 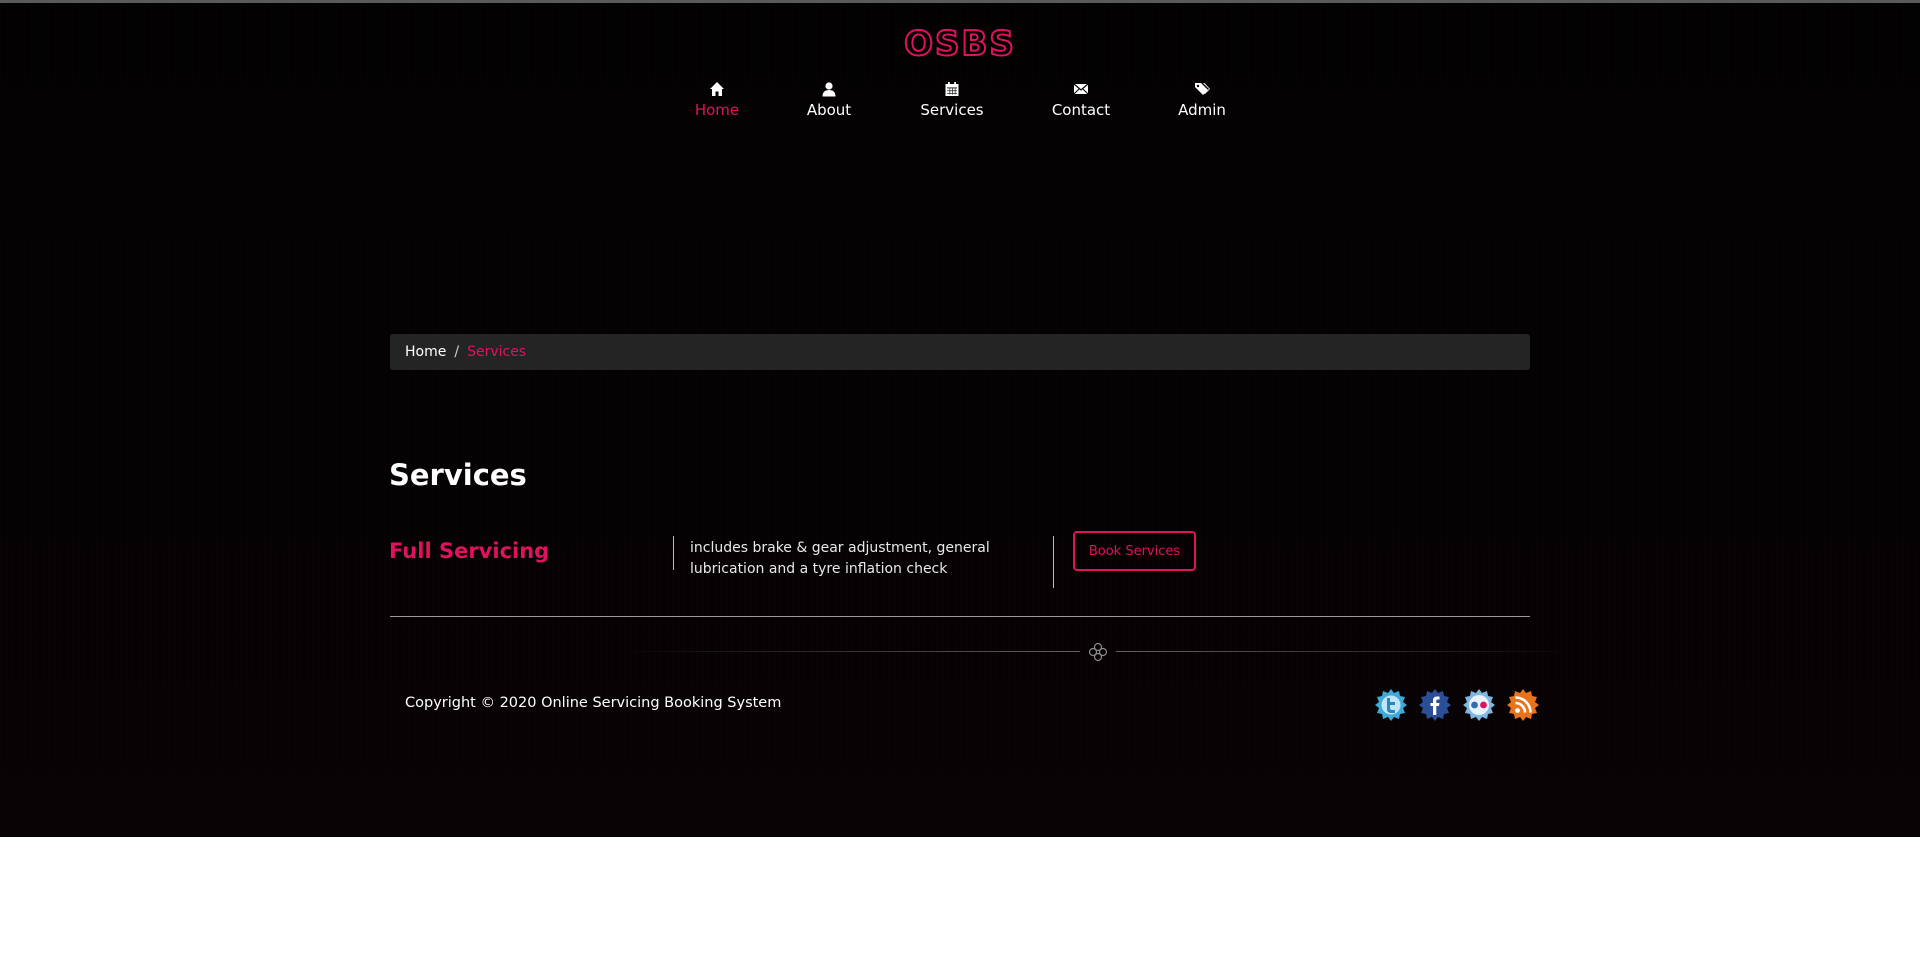 What do you see at coordinates (1479, 705) in the screenshot?
I see `flickr-icon` at bounding box center [1479, 705].